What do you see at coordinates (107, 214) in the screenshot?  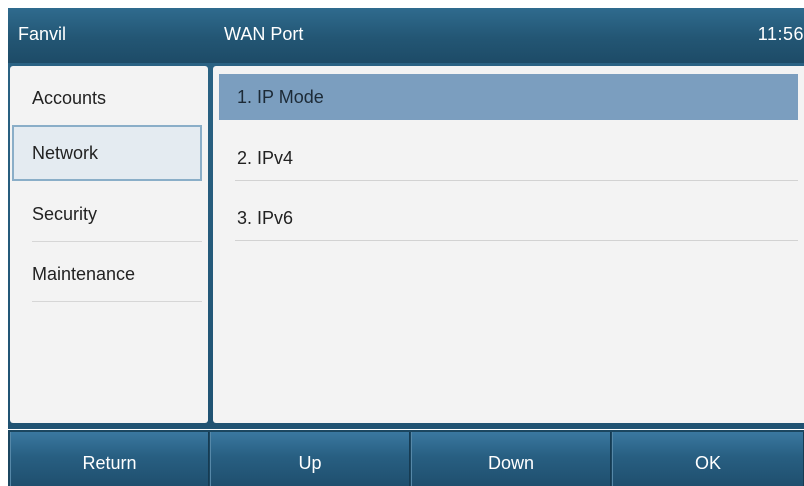 I see `sidebar-item-security: Security` at bounding box center [107, 214].